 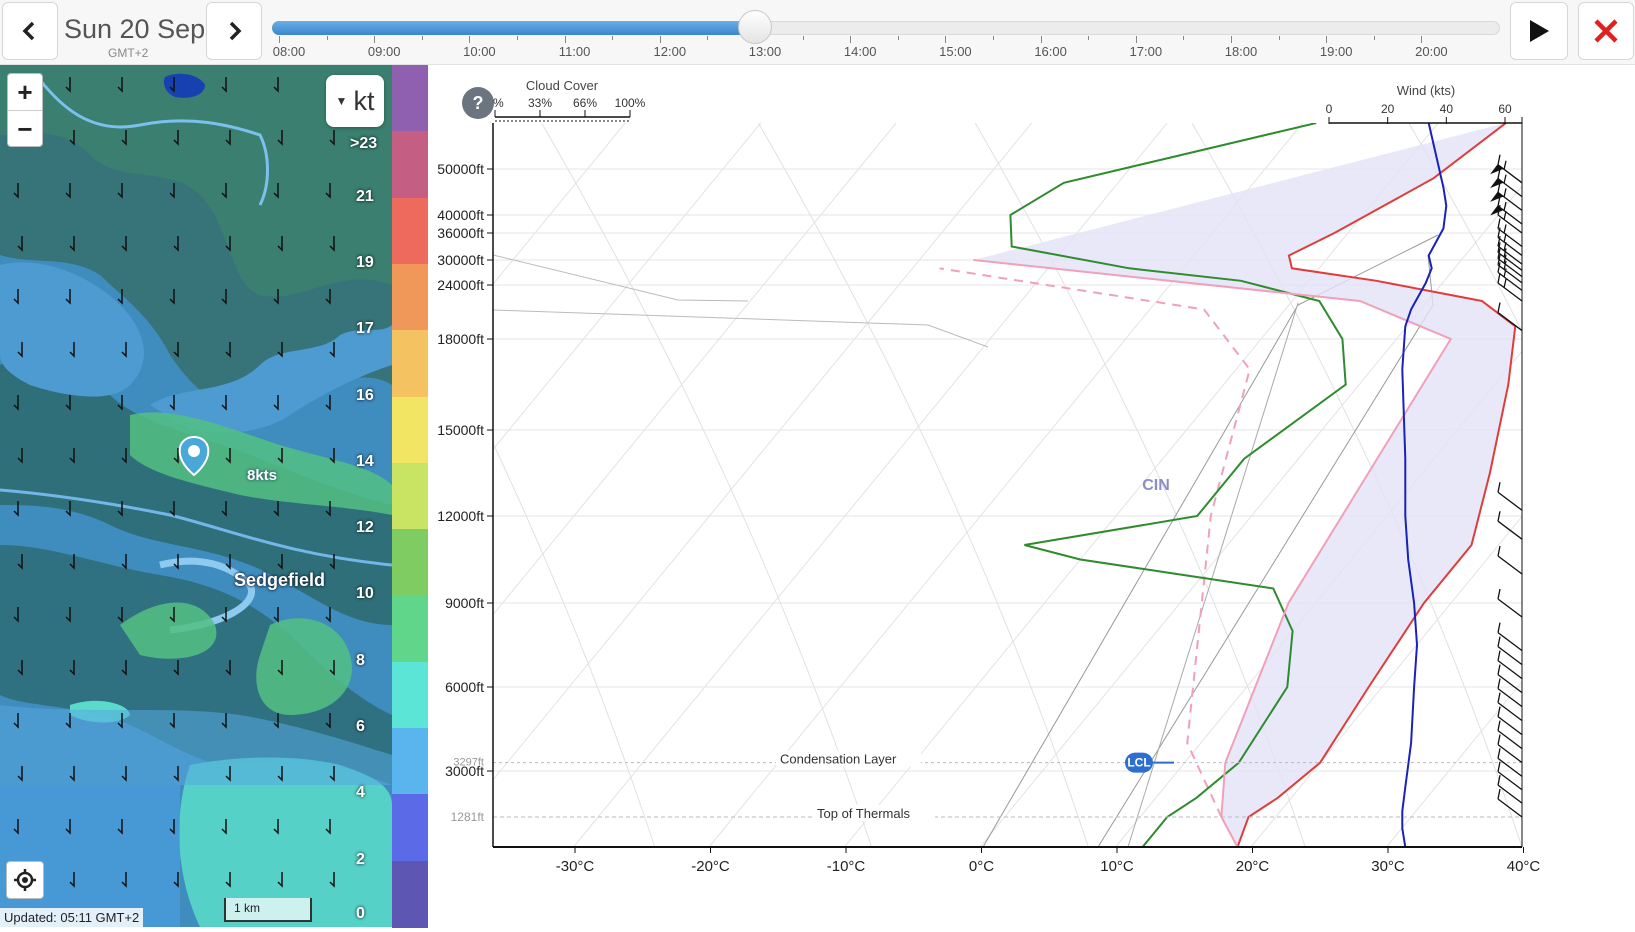 I want to click on zoom-out-button: −, so click(x=25, y=129).